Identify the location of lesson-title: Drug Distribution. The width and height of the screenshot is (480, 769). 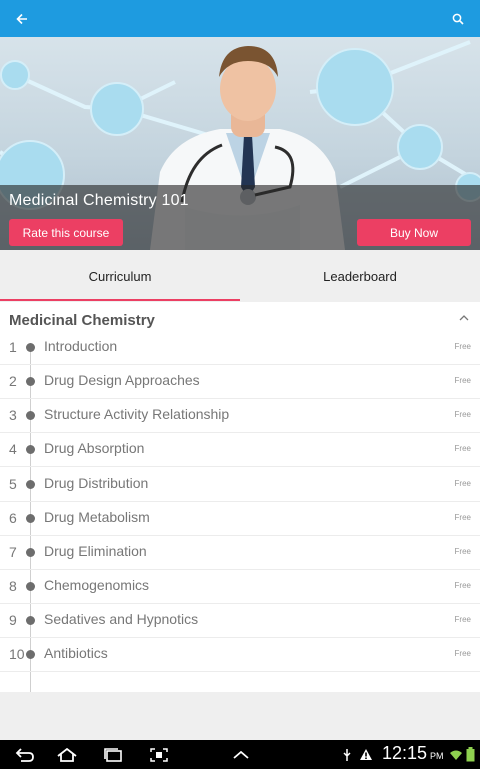
(96, 483).